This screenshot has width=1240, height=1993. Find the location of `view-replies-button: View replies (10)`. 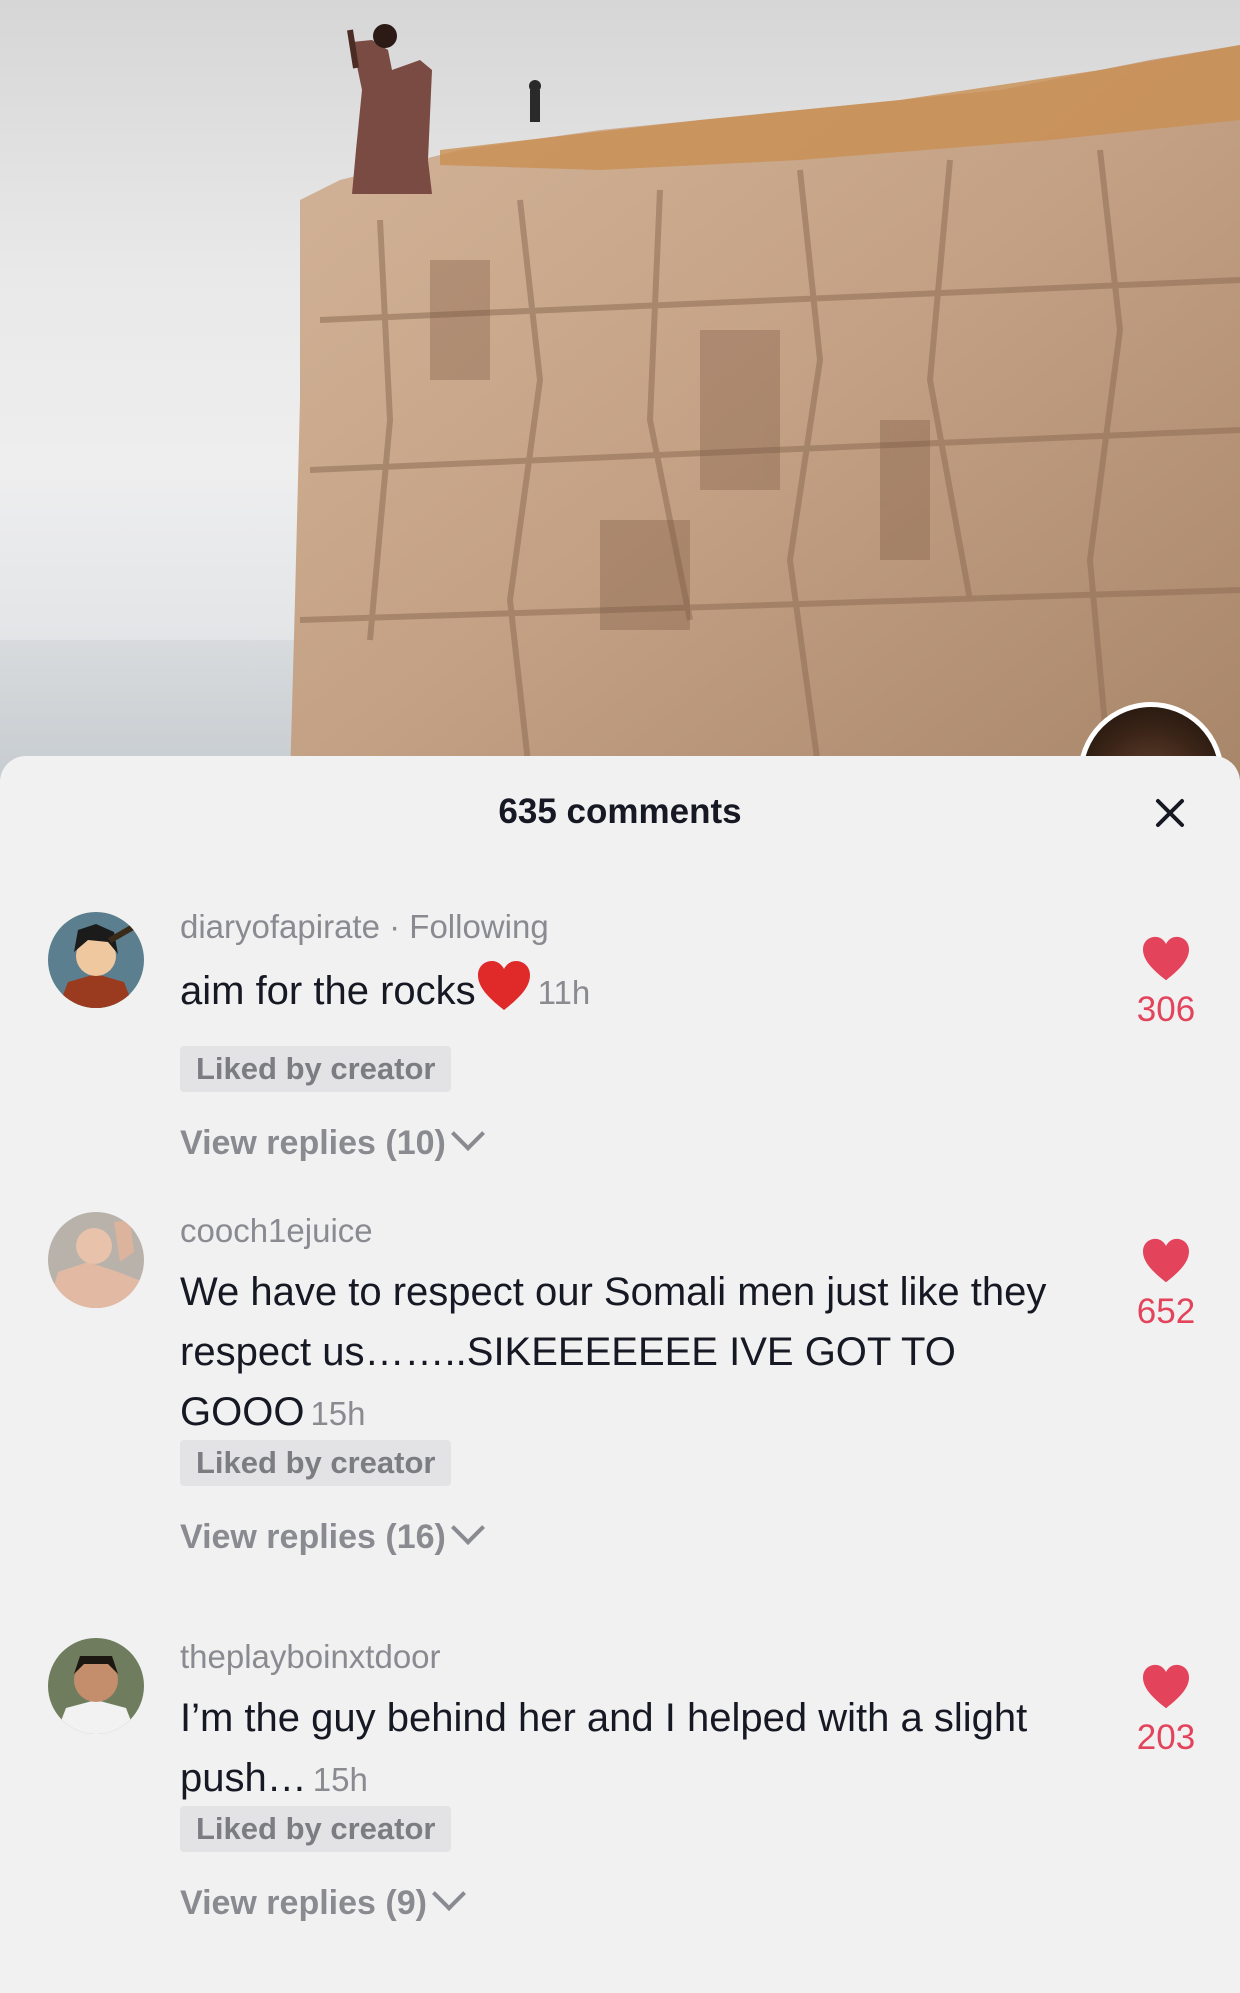

view-replies-button: View replies (10) is located at coordinates (332, 1140).